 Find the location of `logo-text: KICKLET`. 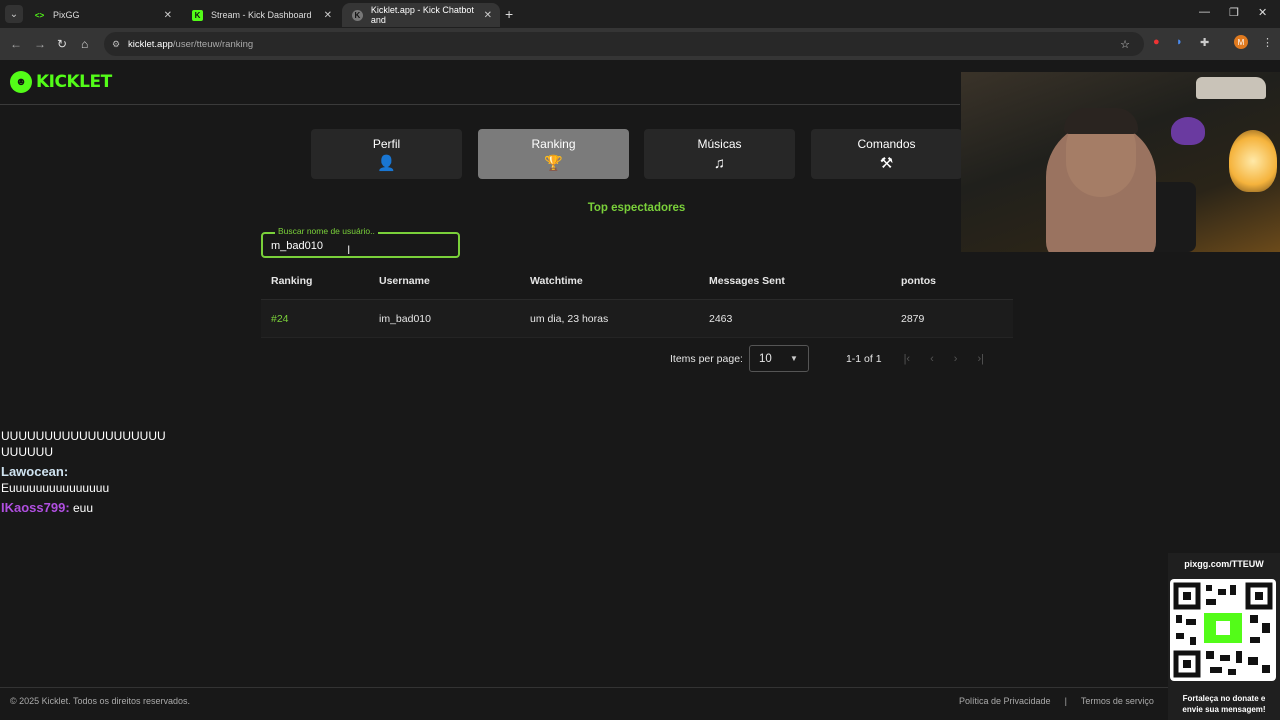

logo-text: KICKLET is located at coordinates (74, 82).